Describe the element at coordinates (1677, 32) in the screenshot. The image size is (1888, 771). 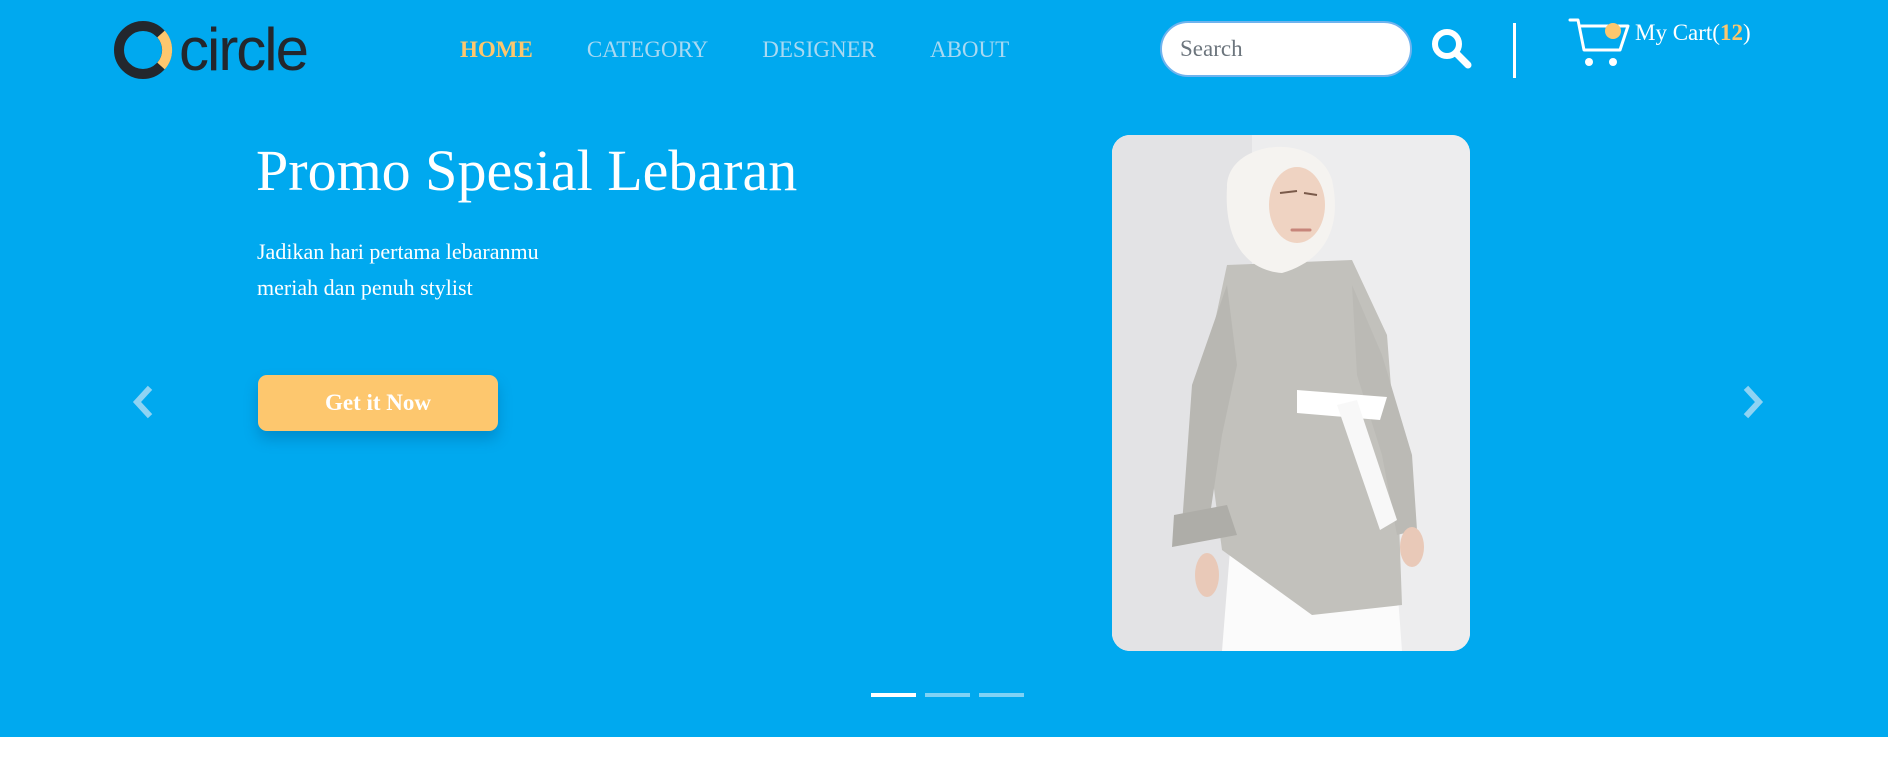
I see `cart-label-text: My Cart(` at that location.